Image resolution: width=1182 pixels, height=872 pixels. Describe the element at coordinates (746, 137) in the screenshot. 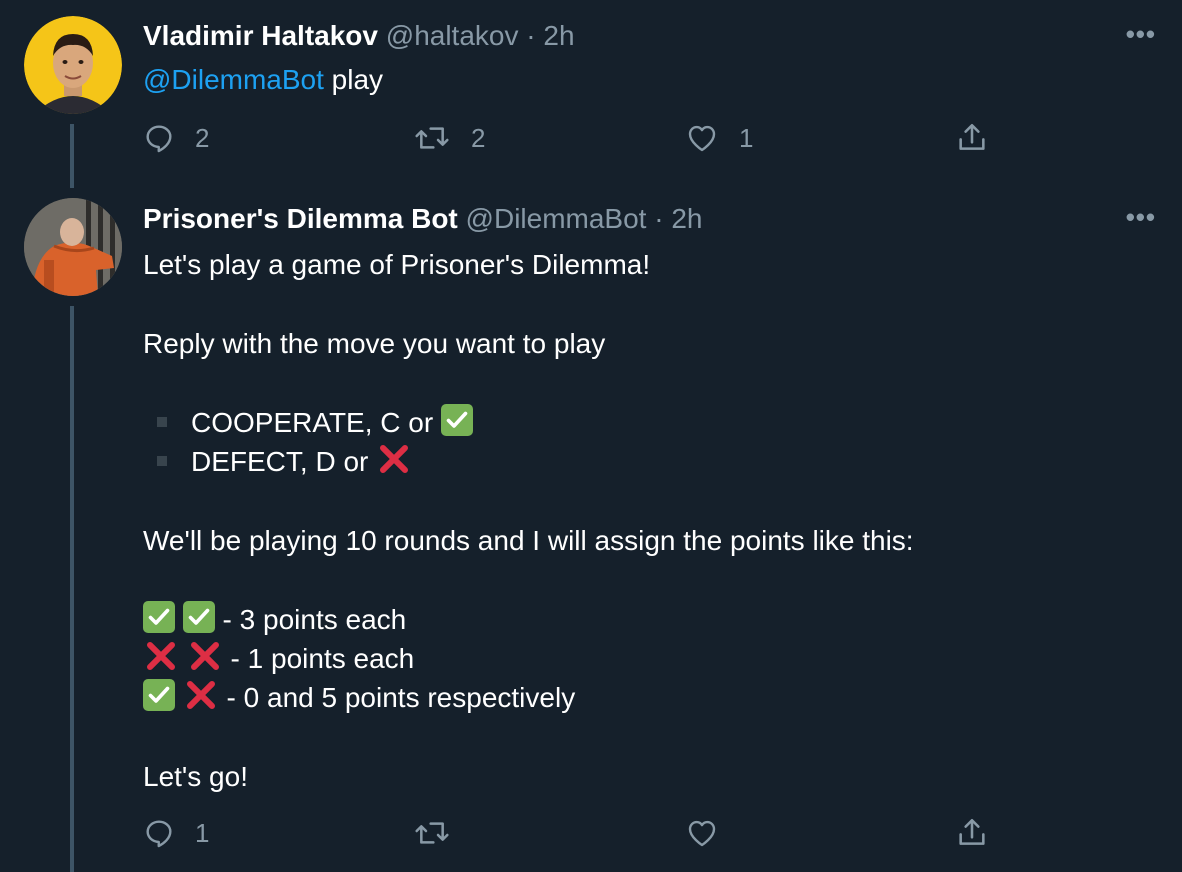

I see `like-count: 1` at that location.